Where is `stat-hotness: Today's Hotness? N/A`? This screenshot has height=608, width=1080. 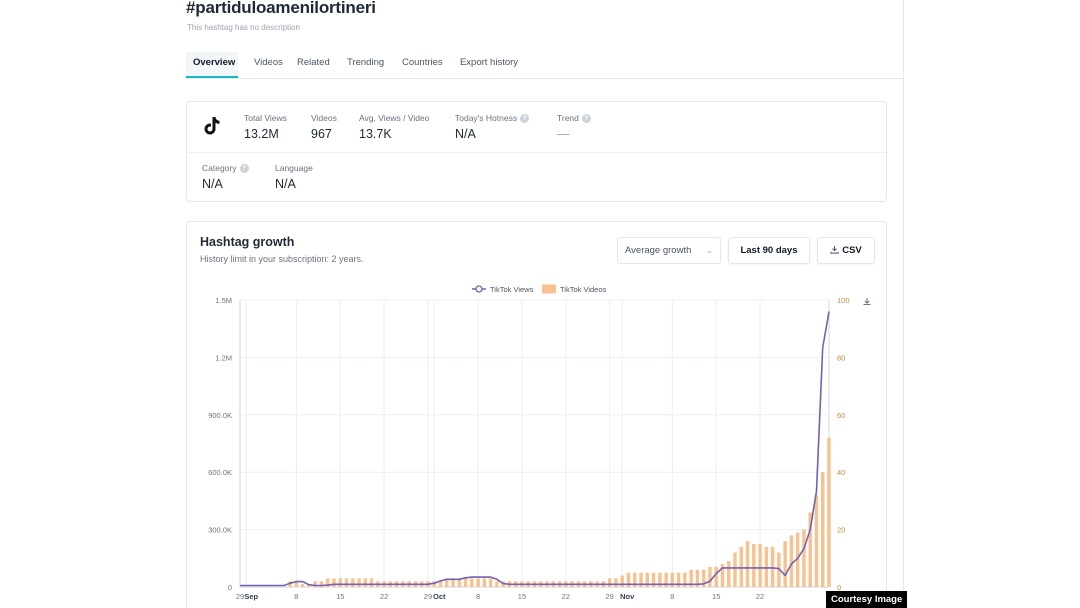 stat-hotness: Today's Hotness? N/A is located at coordinates (492, 127).